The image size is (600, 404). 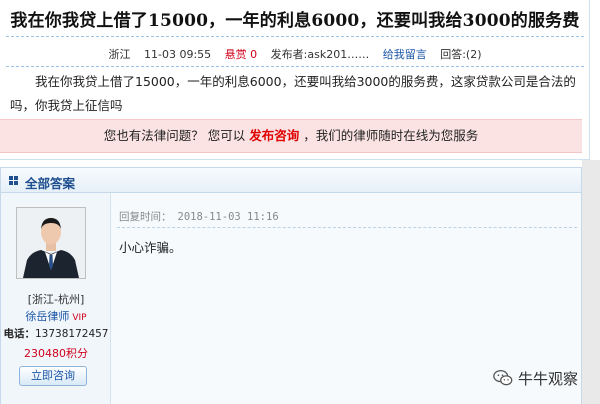 What do you see at coordinates (47, 316) in the screenshot?
I see `lawyer-name: 徐岳律师` at bounding box center [47, 316].